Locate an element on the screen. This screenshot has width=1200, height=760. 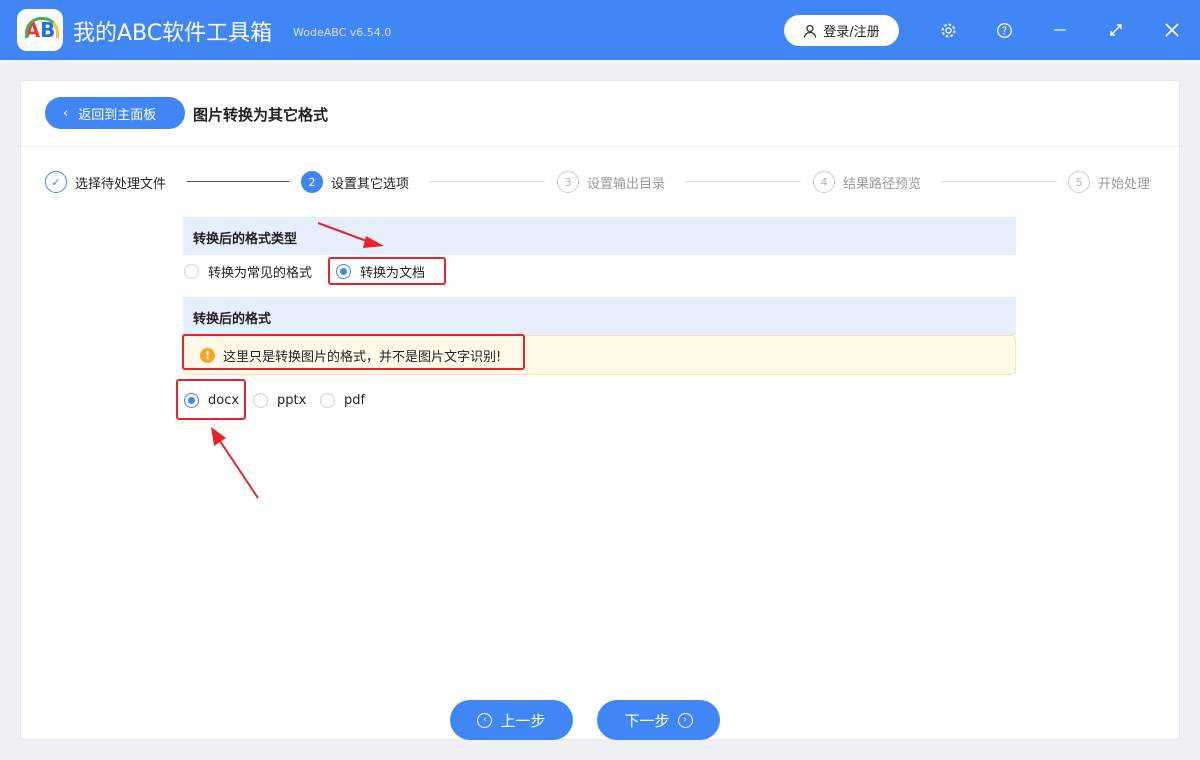
annotation-arrows is located at coordinates (297, 360).